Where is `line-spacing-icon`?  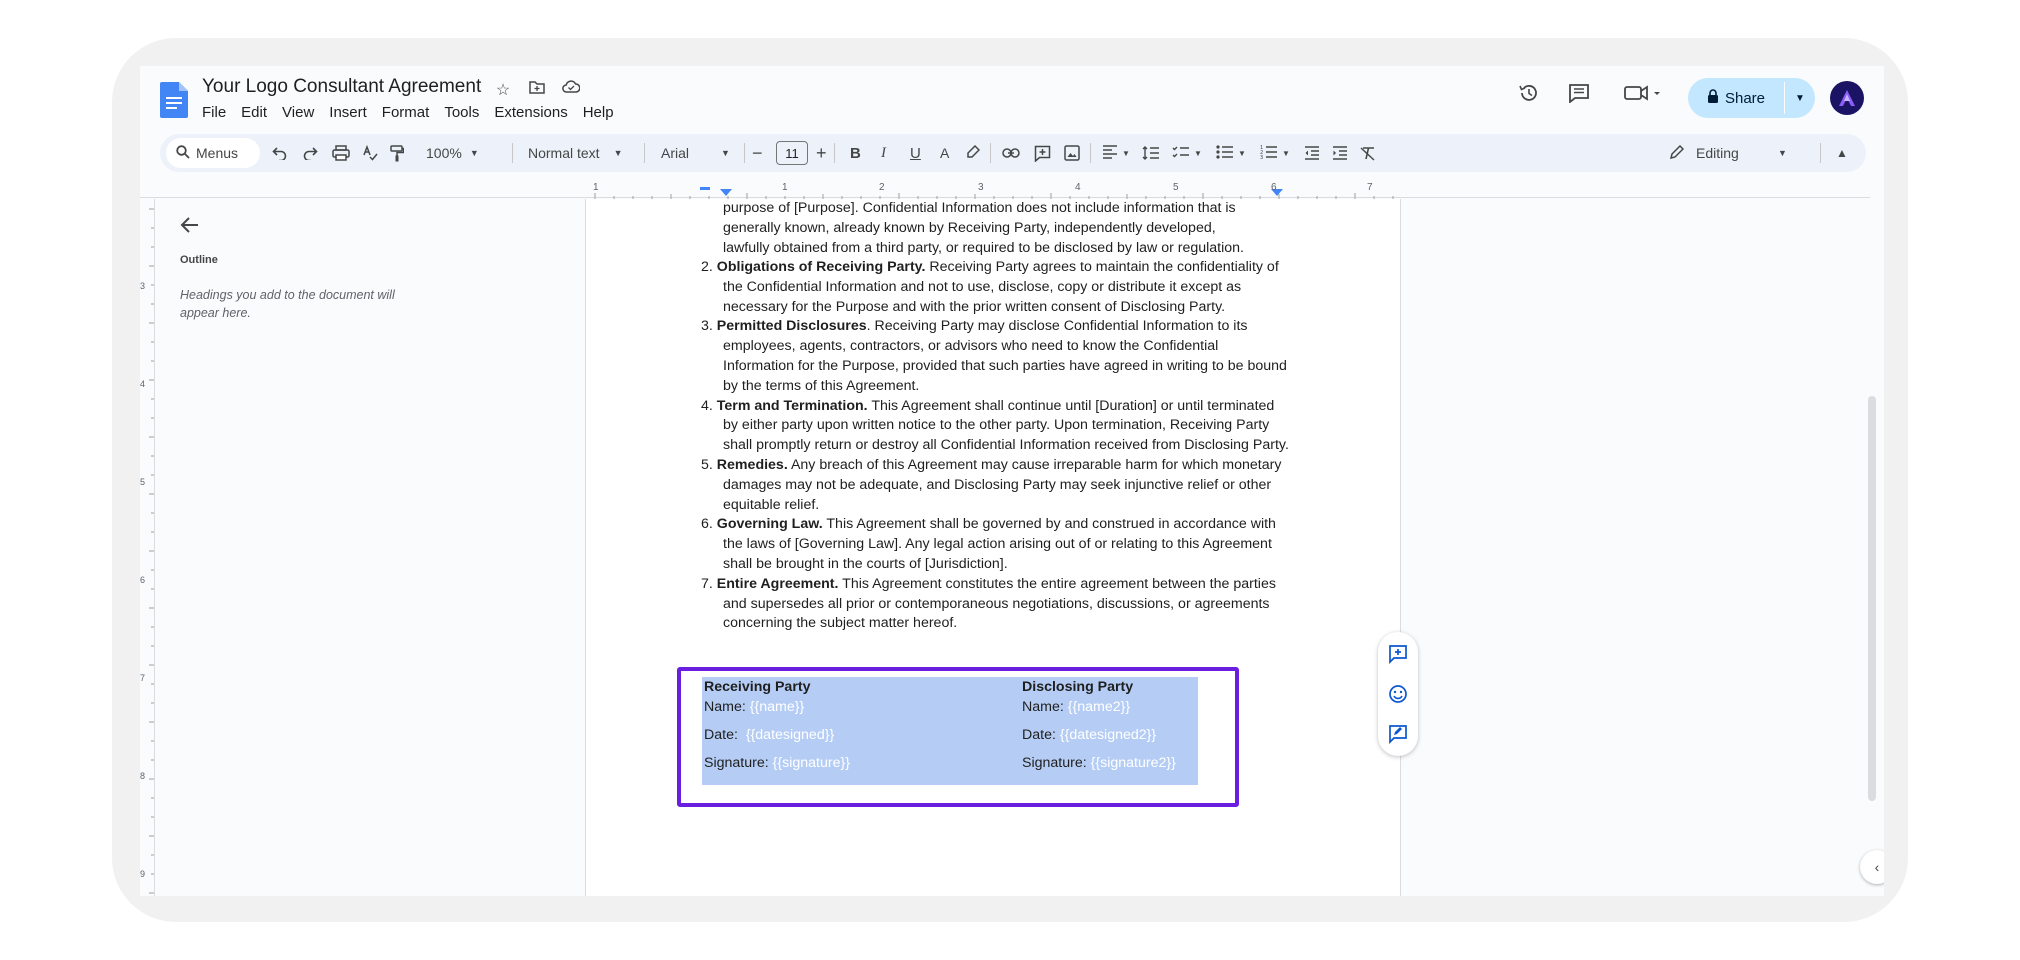 line-spacing-icon is located at coordinates (1151, 153).